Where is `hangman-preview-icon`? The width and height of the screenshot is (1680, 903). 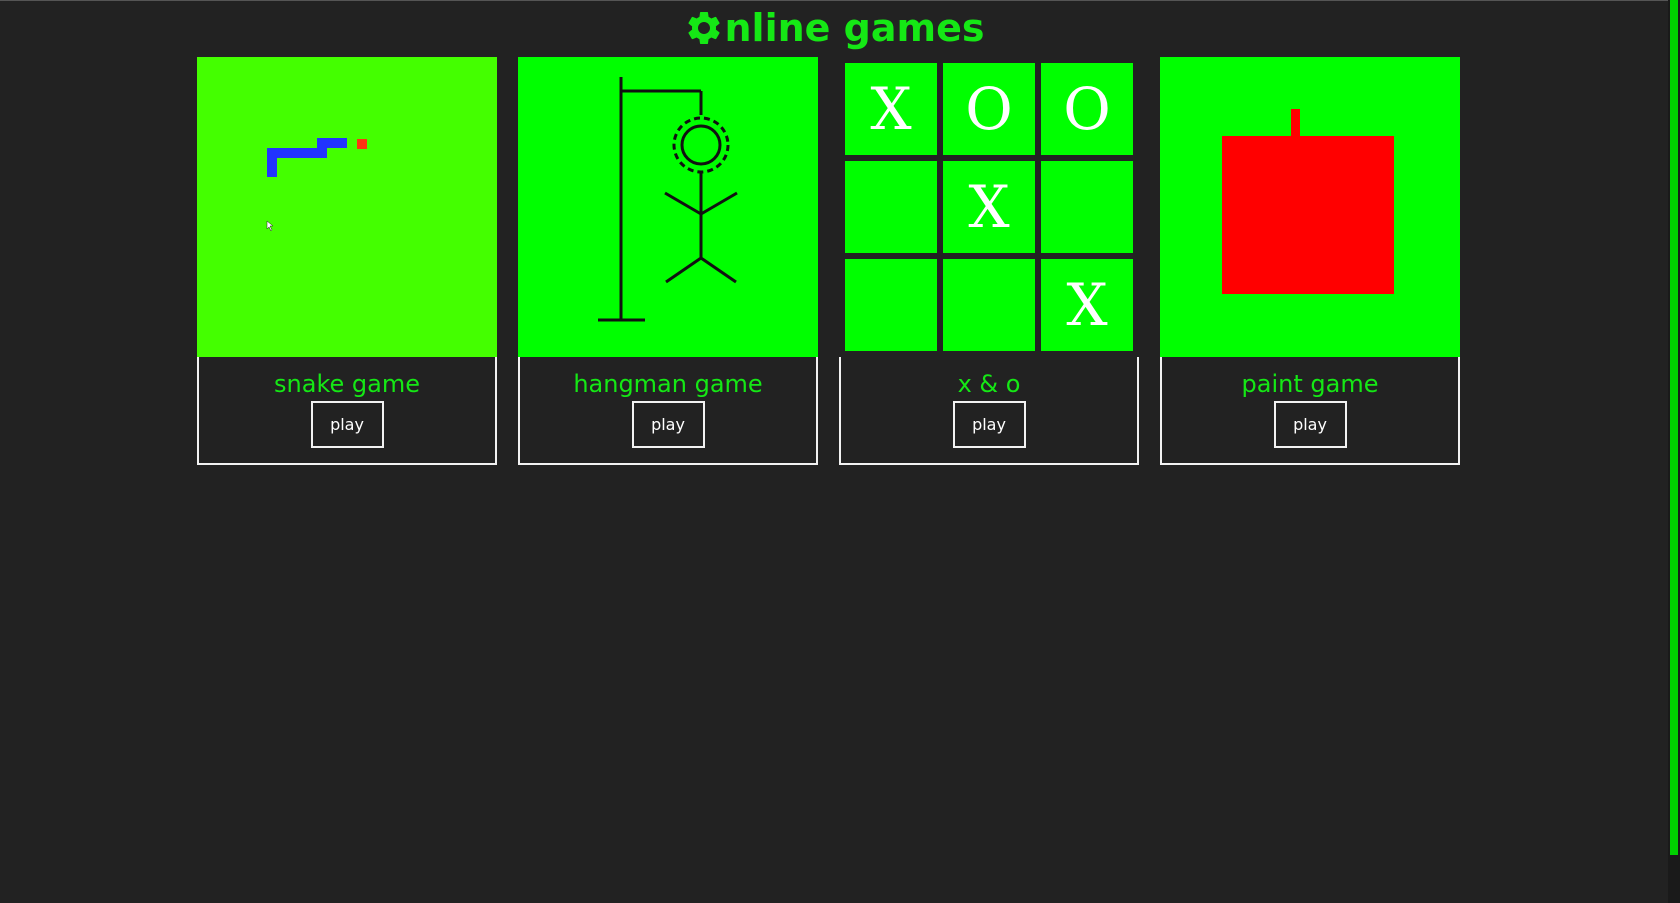 hangman-preview-icon is located at coordinates (668, 207).